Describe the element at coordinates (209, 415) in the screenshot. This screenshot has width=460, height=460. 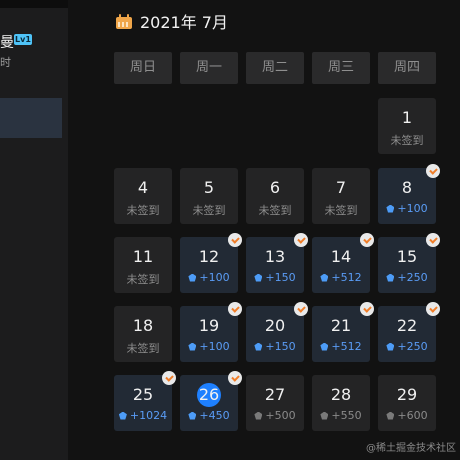
I see `reward: +450` at that location.